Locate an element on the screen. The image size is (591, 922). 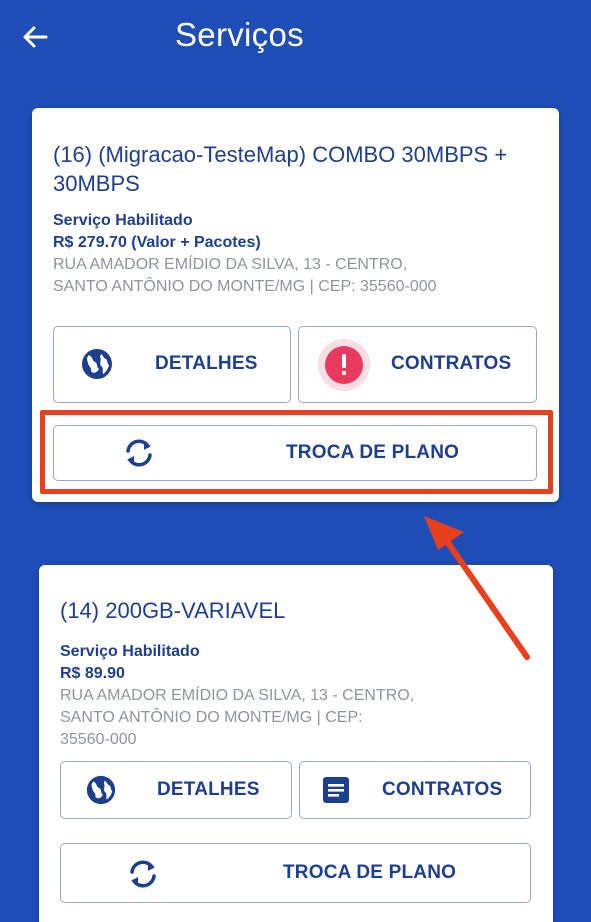
app-bar: Serviços is located at coordinates (295, 40).